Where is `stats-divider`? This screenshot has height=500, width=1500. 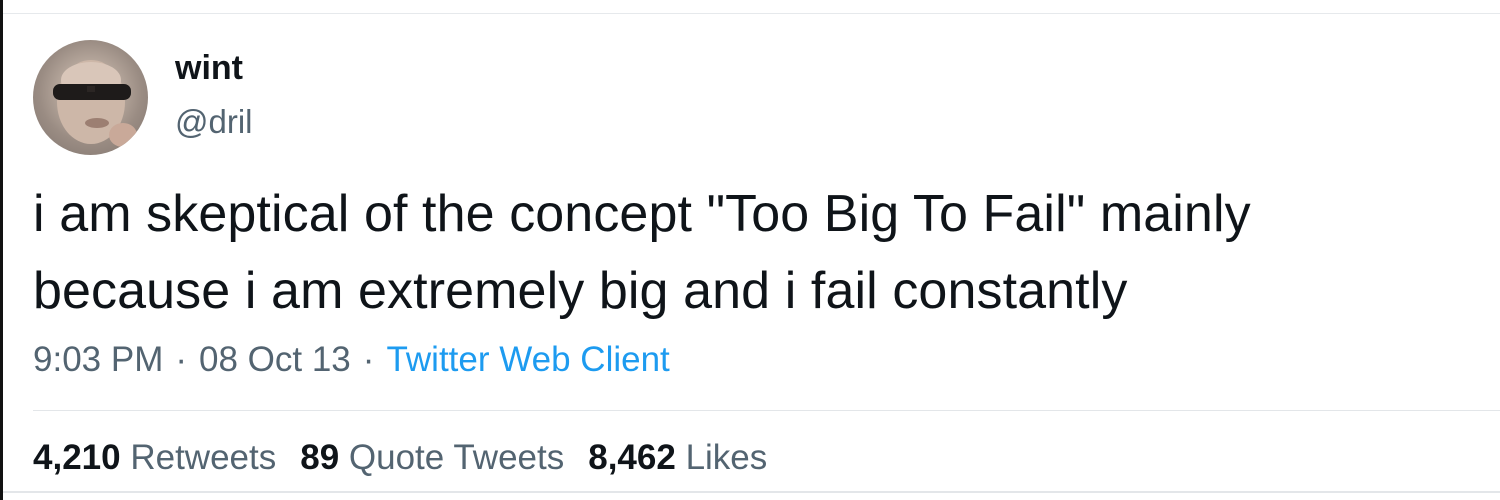 stats-divider is located at coordinates (766, 410).